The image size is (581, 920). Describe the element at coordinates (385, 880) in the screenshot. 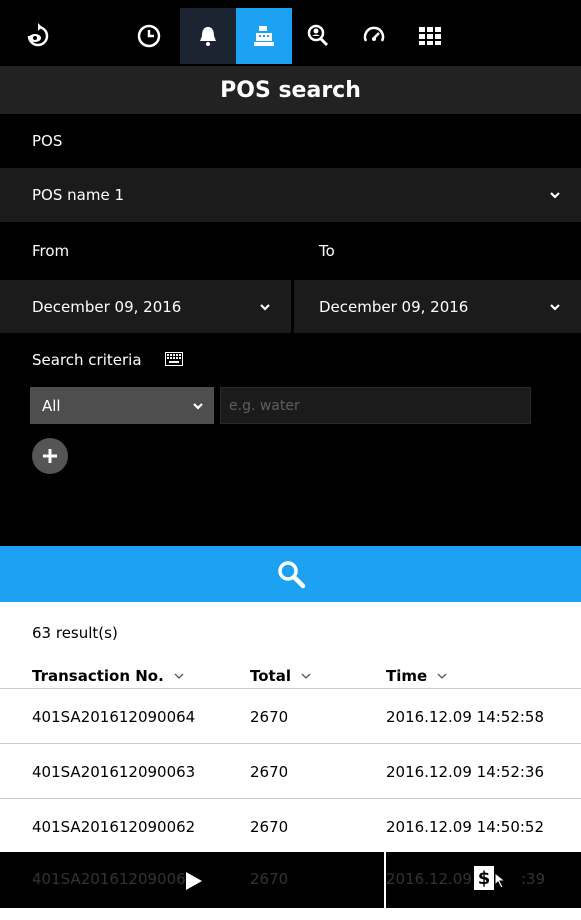

I see `divider` at that location.